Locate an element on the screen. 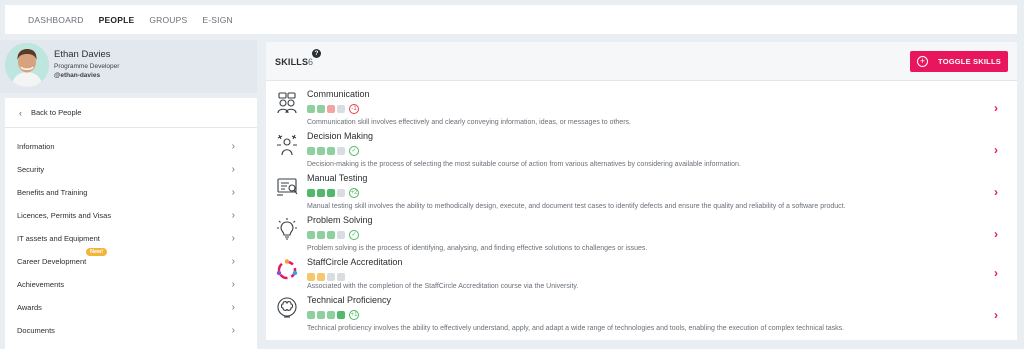 Image resolution: width=1024 pixels, height=349 pixels. sidebar-item-information: Information › is located at coordinates (131, 146).